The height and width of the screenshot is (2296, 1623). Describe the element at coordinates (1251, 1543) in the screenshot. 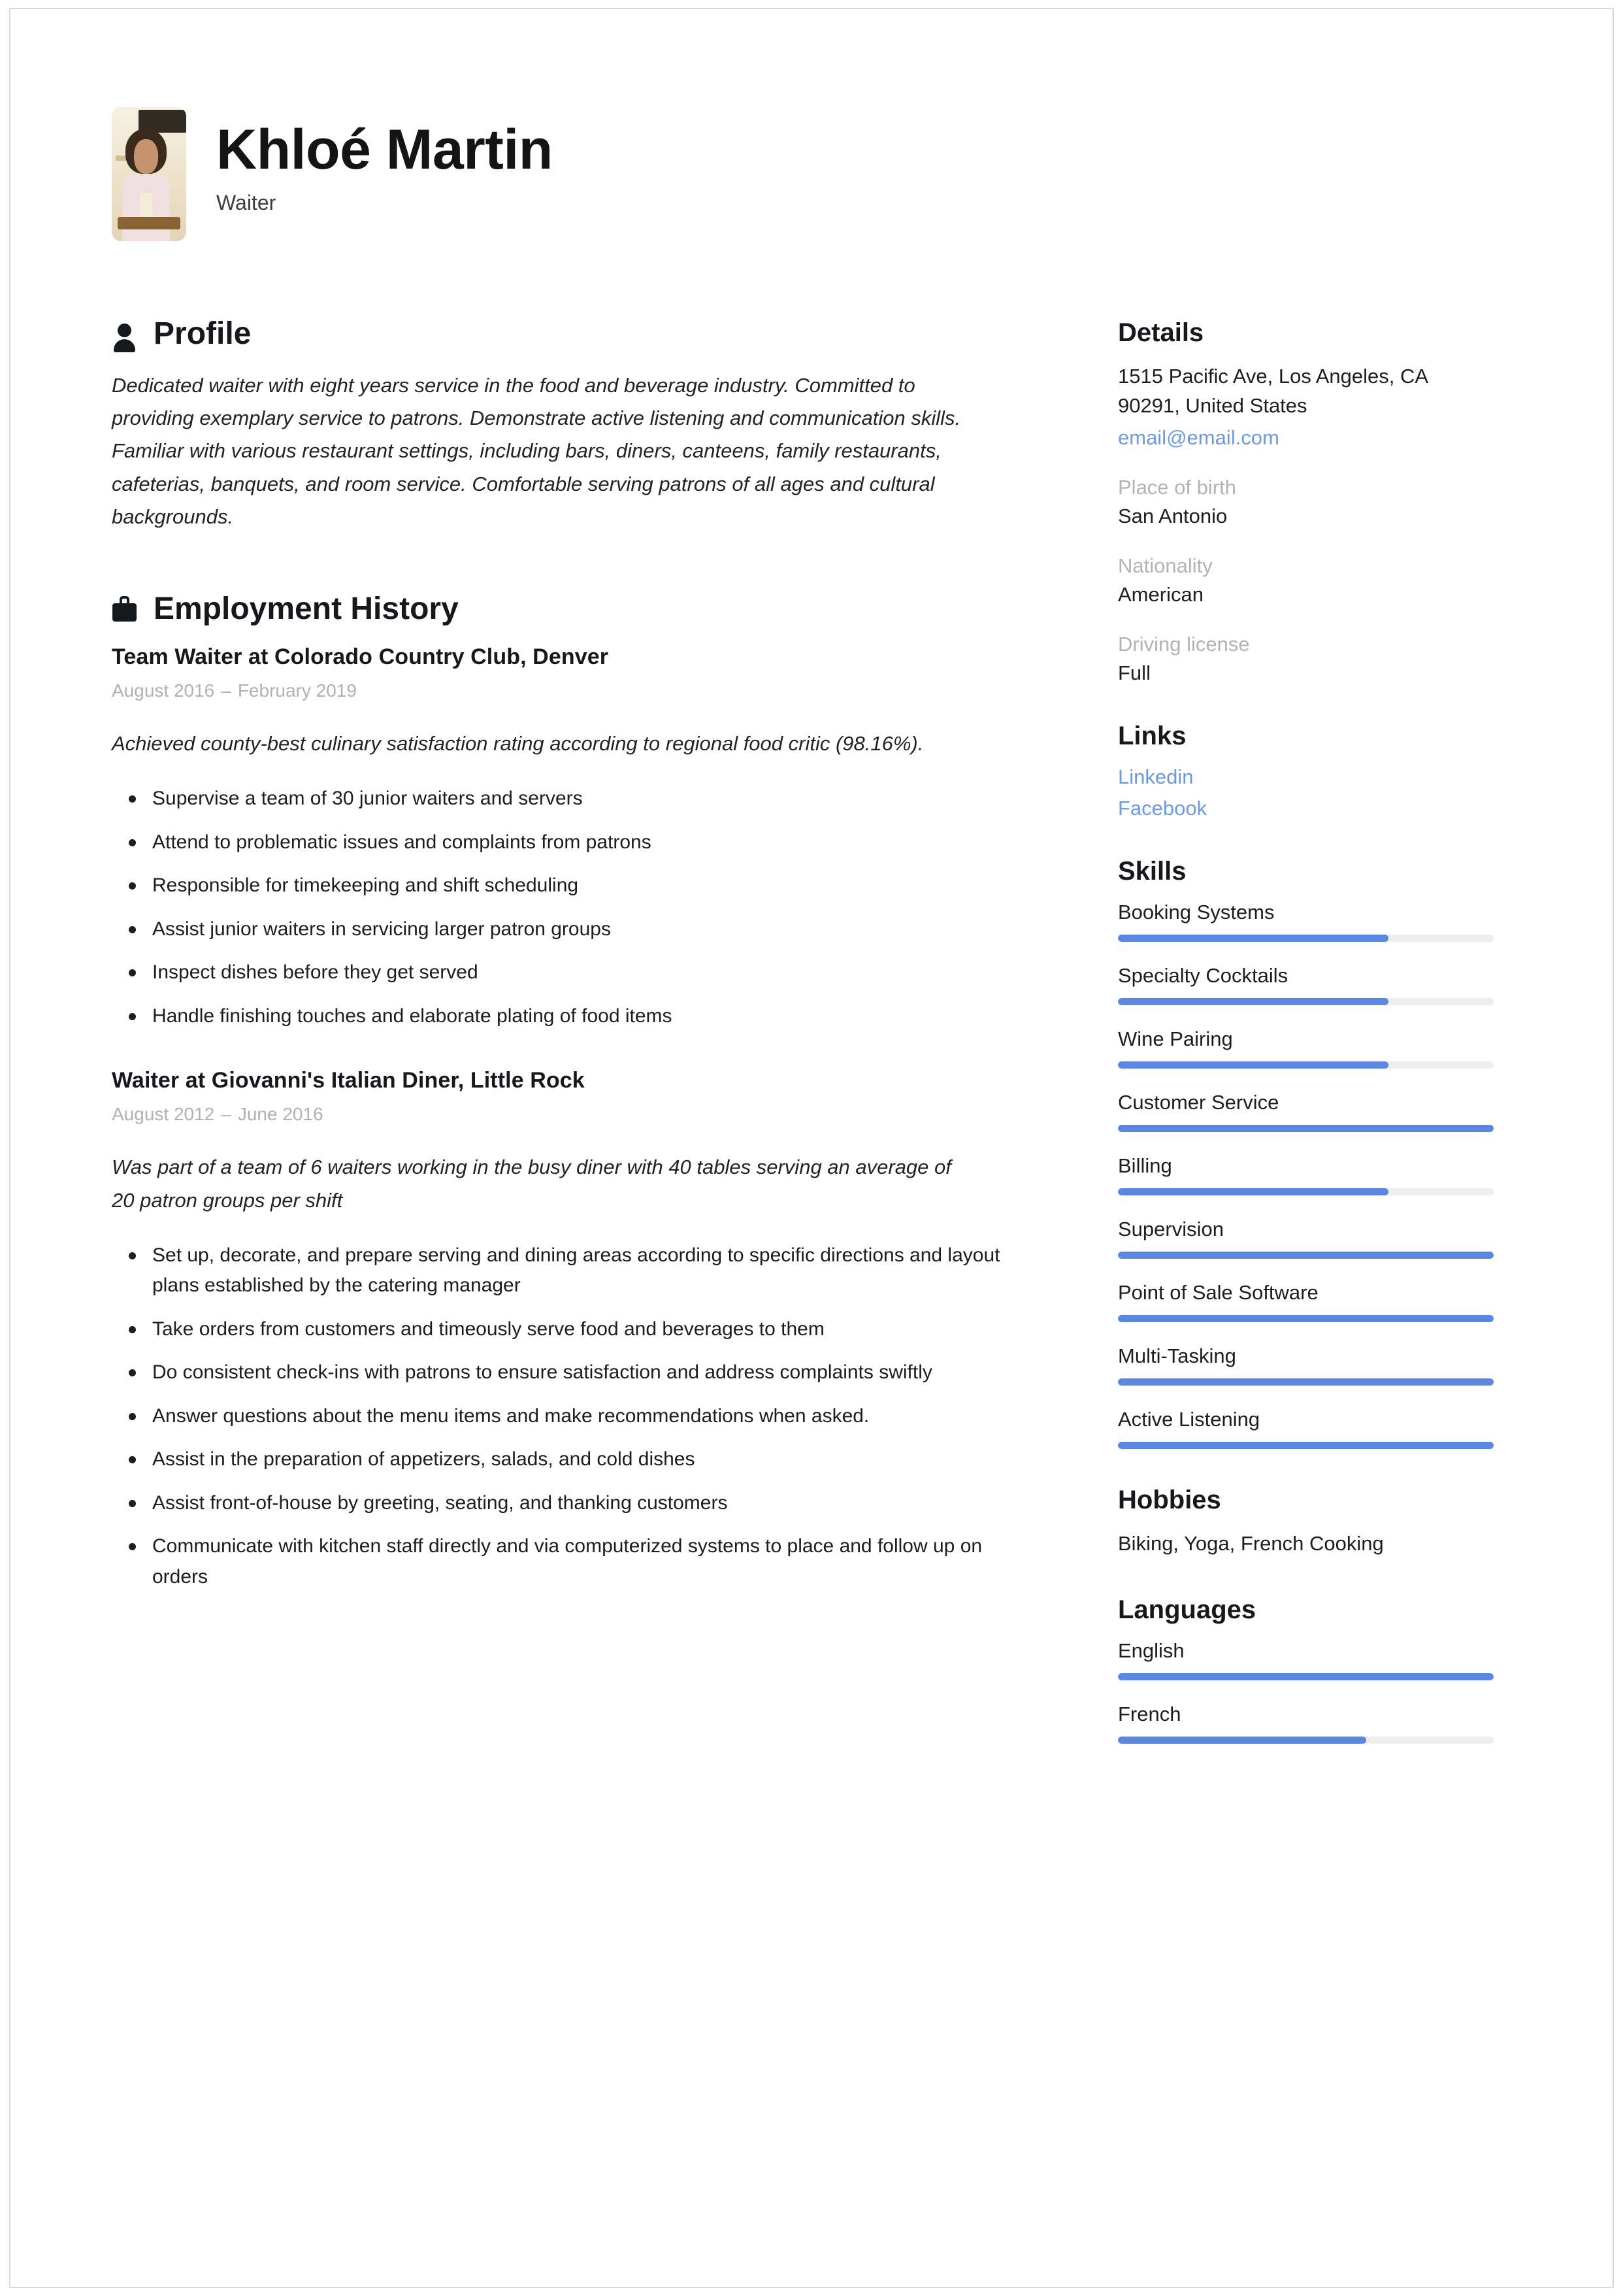

I see `hobbies-text: Biking, Yoga, French Cooking` at that location.